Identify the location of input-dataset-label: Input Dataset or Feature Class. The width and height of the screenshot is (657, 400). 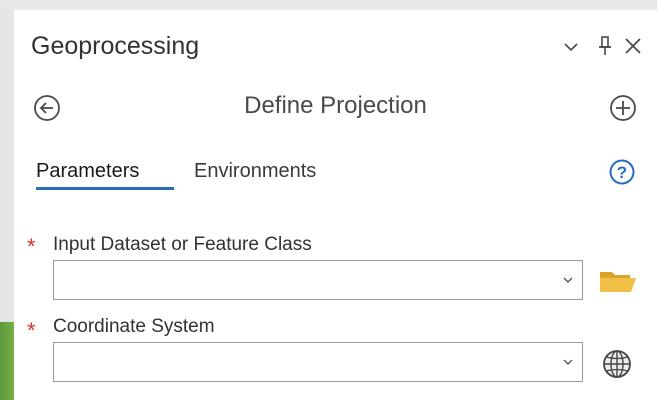
(182, 244).